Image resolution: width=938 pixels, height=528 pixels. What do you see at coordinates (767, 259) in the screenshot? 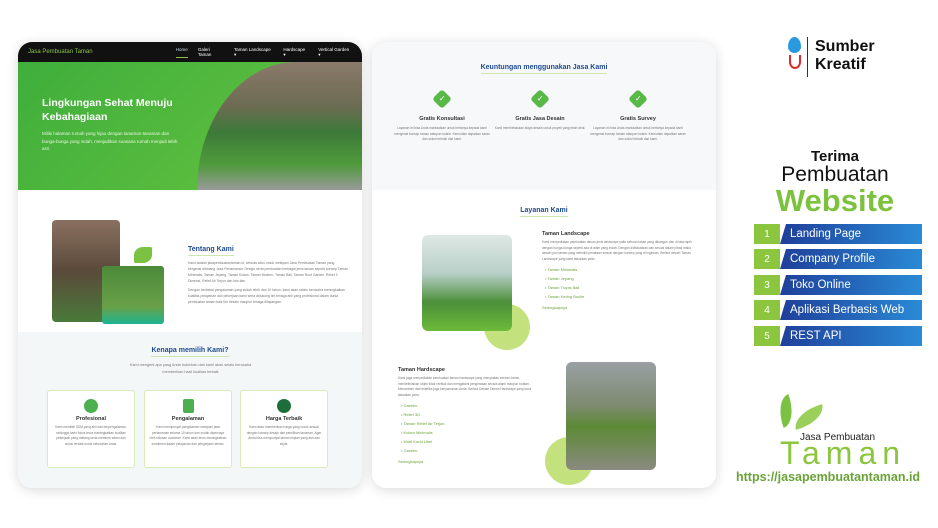
I see `service-number: 2` at bounding box center [767, 259].